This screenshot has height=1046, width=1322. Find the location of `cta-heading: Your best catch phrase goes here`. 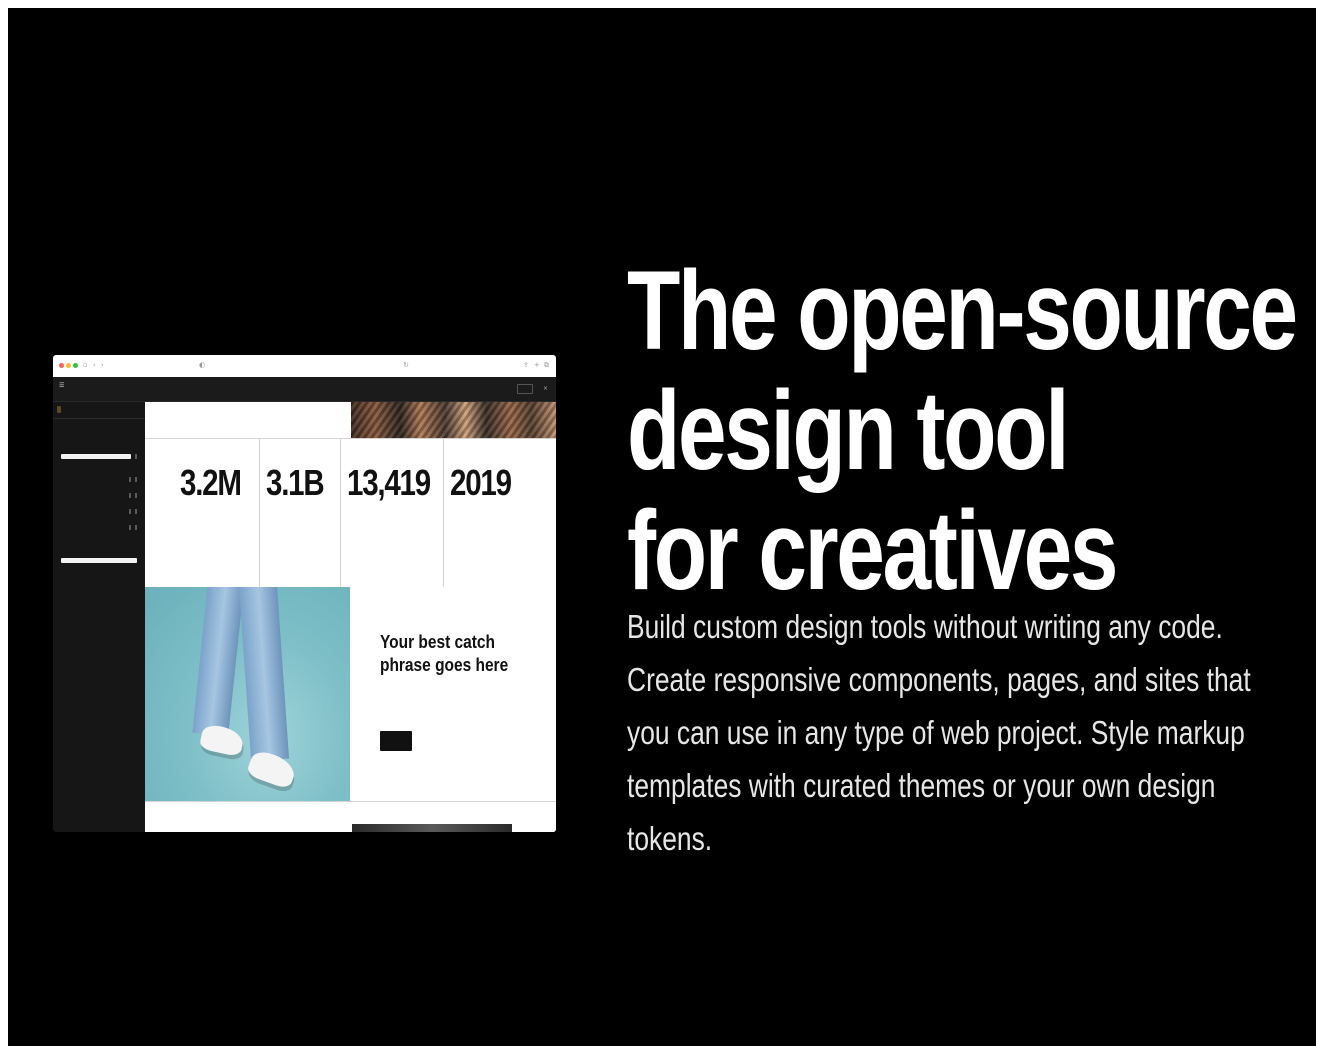

cta-heading: Your best catch phrase goes here is located at coordinates (444, 653).